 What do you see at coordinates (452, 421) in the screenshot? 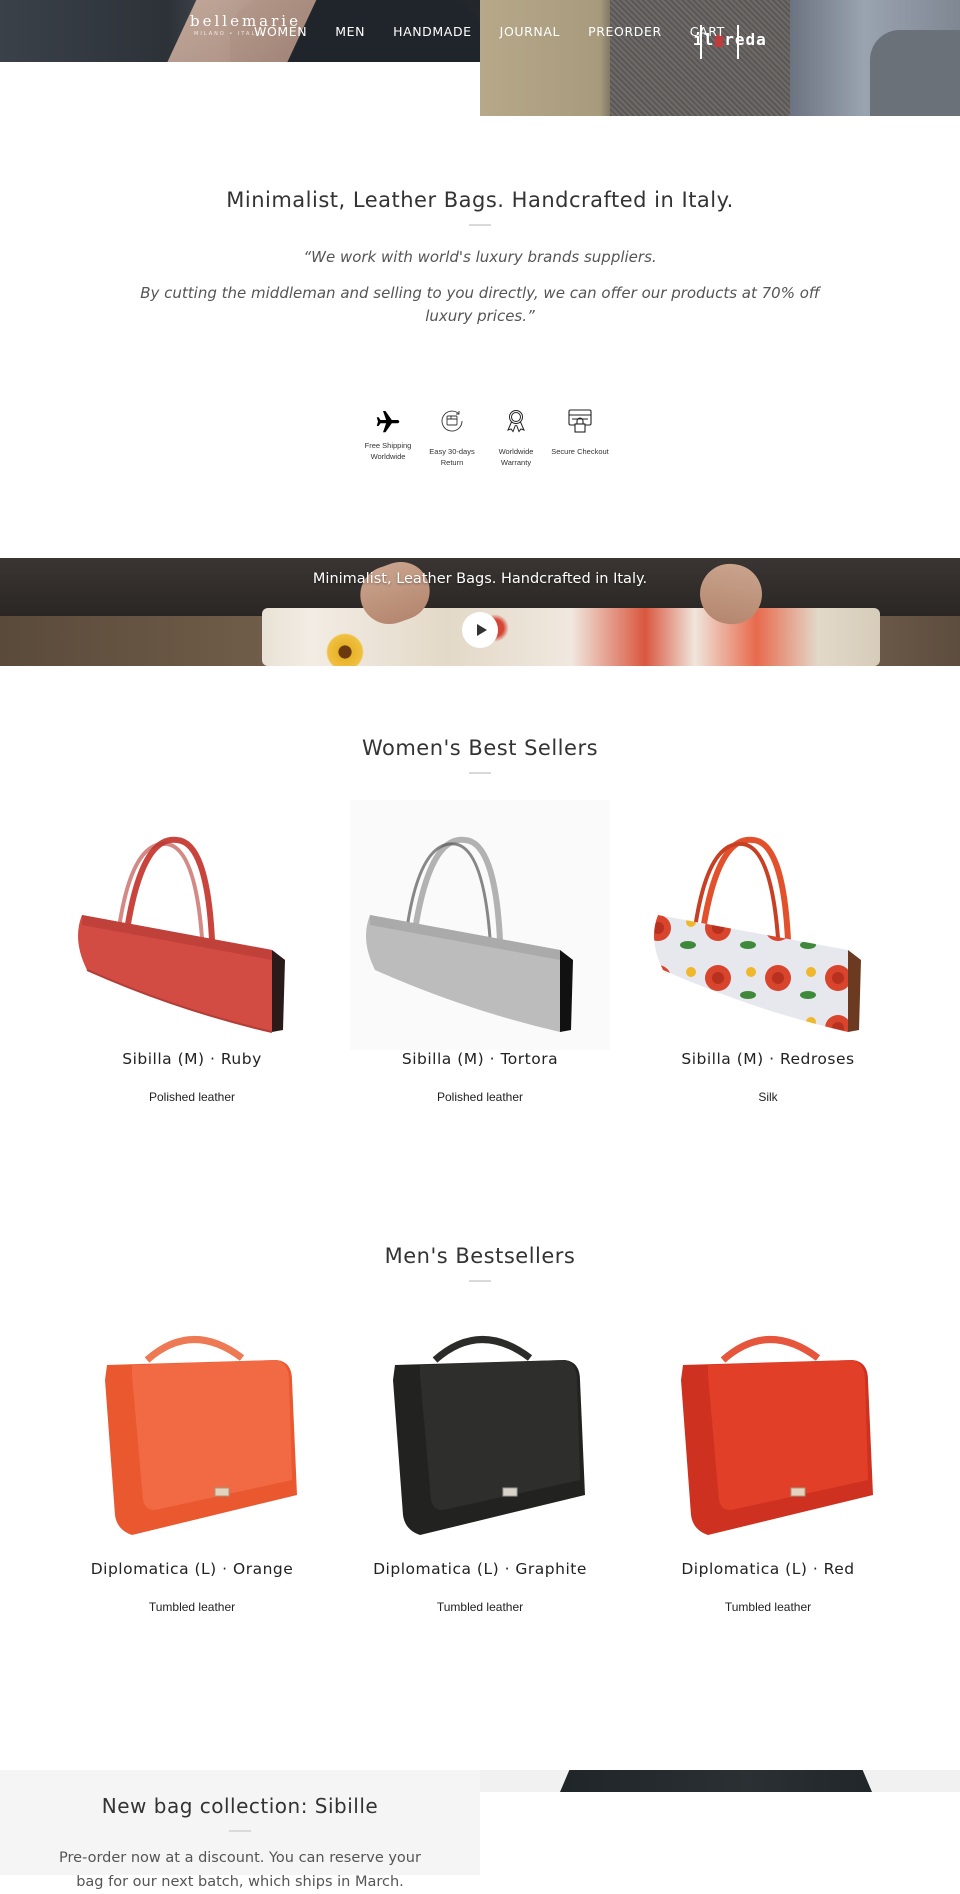
I see `return-box-icon` at bounding box center [452, 421].